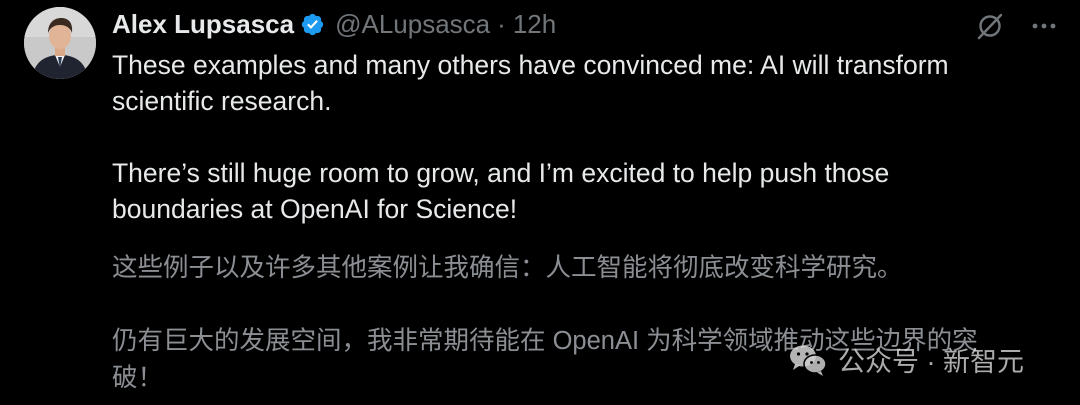  I want to click on tweet-text-line: scientific research., so click(222, 101).